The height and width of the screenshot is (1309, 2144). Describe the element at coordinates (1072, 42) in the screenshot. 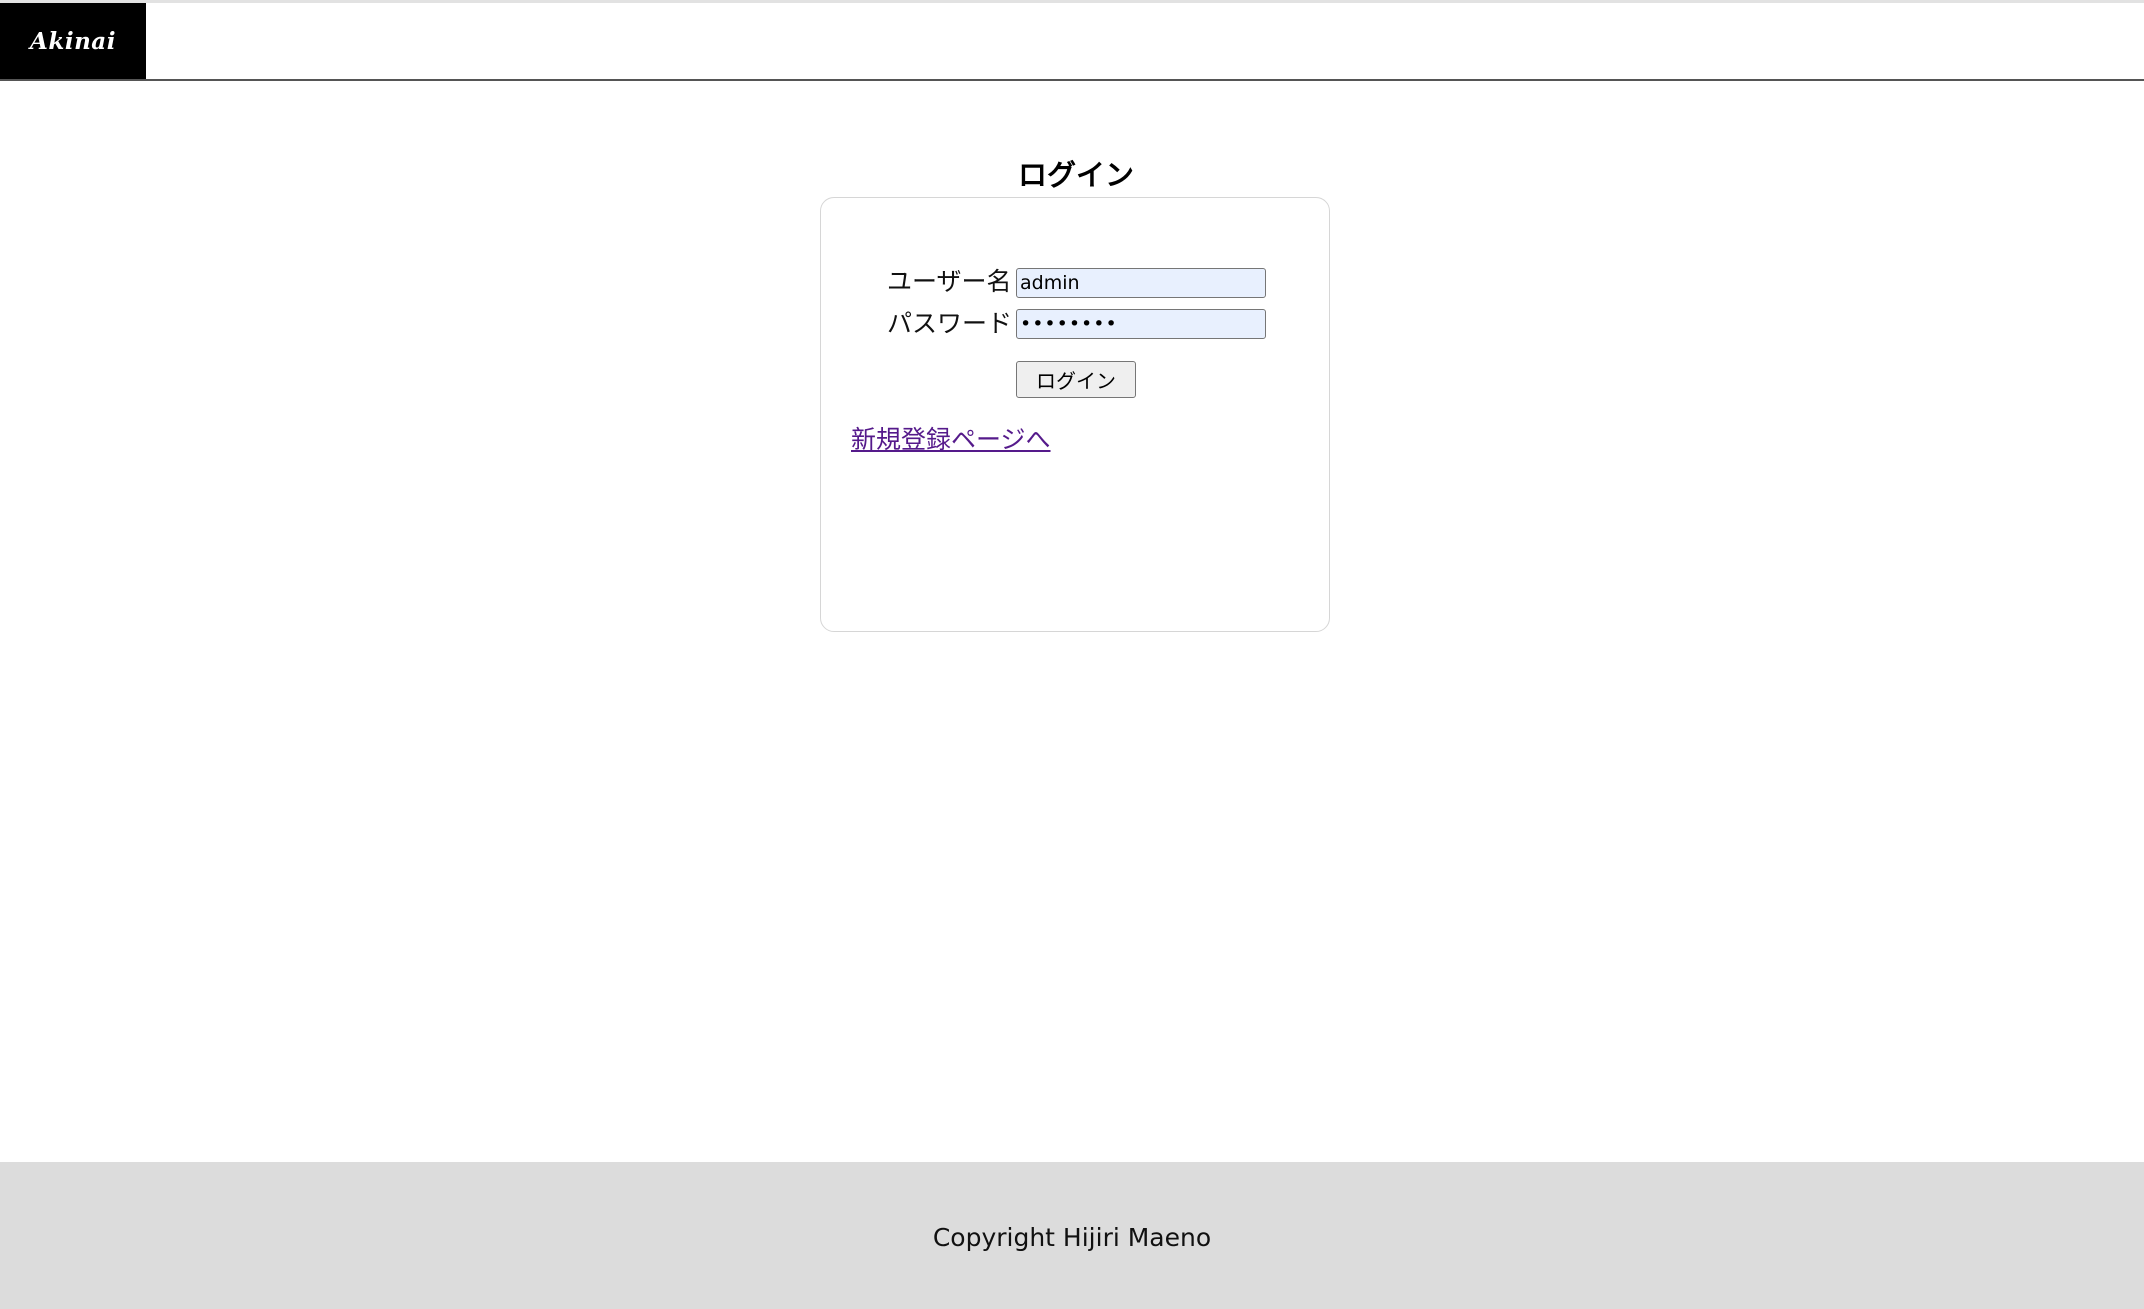

I see `site-header: Akinai` at that location.